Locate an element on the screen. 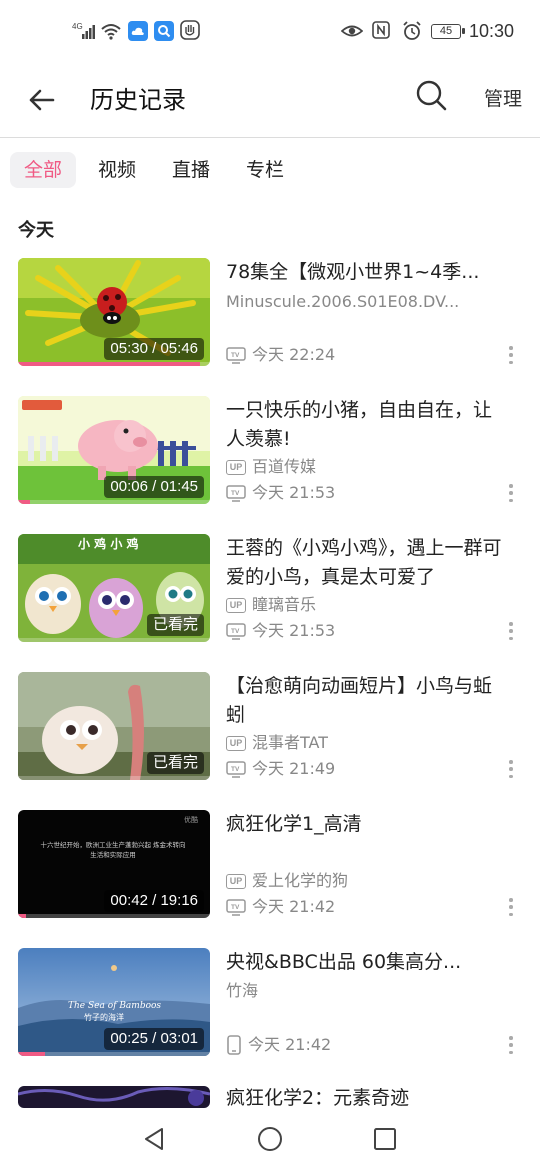 This screenshot has width=540, height=1170. duration-label: 05:30 / 05:46 is located at coordinates (154, 349).